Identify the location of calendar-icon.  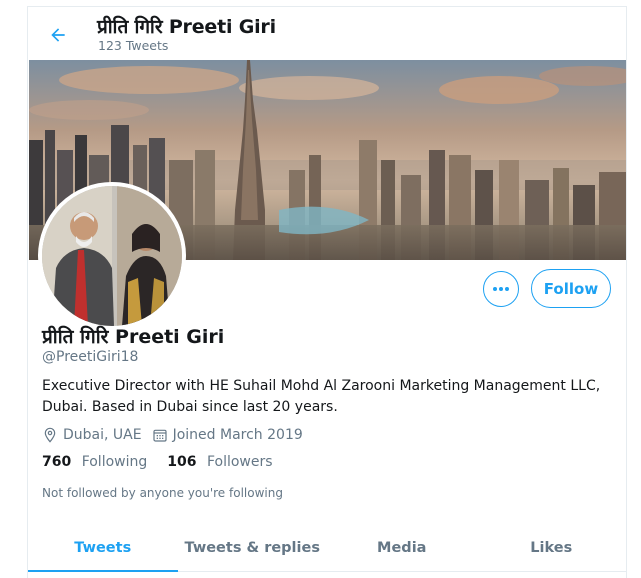
(159, 435).